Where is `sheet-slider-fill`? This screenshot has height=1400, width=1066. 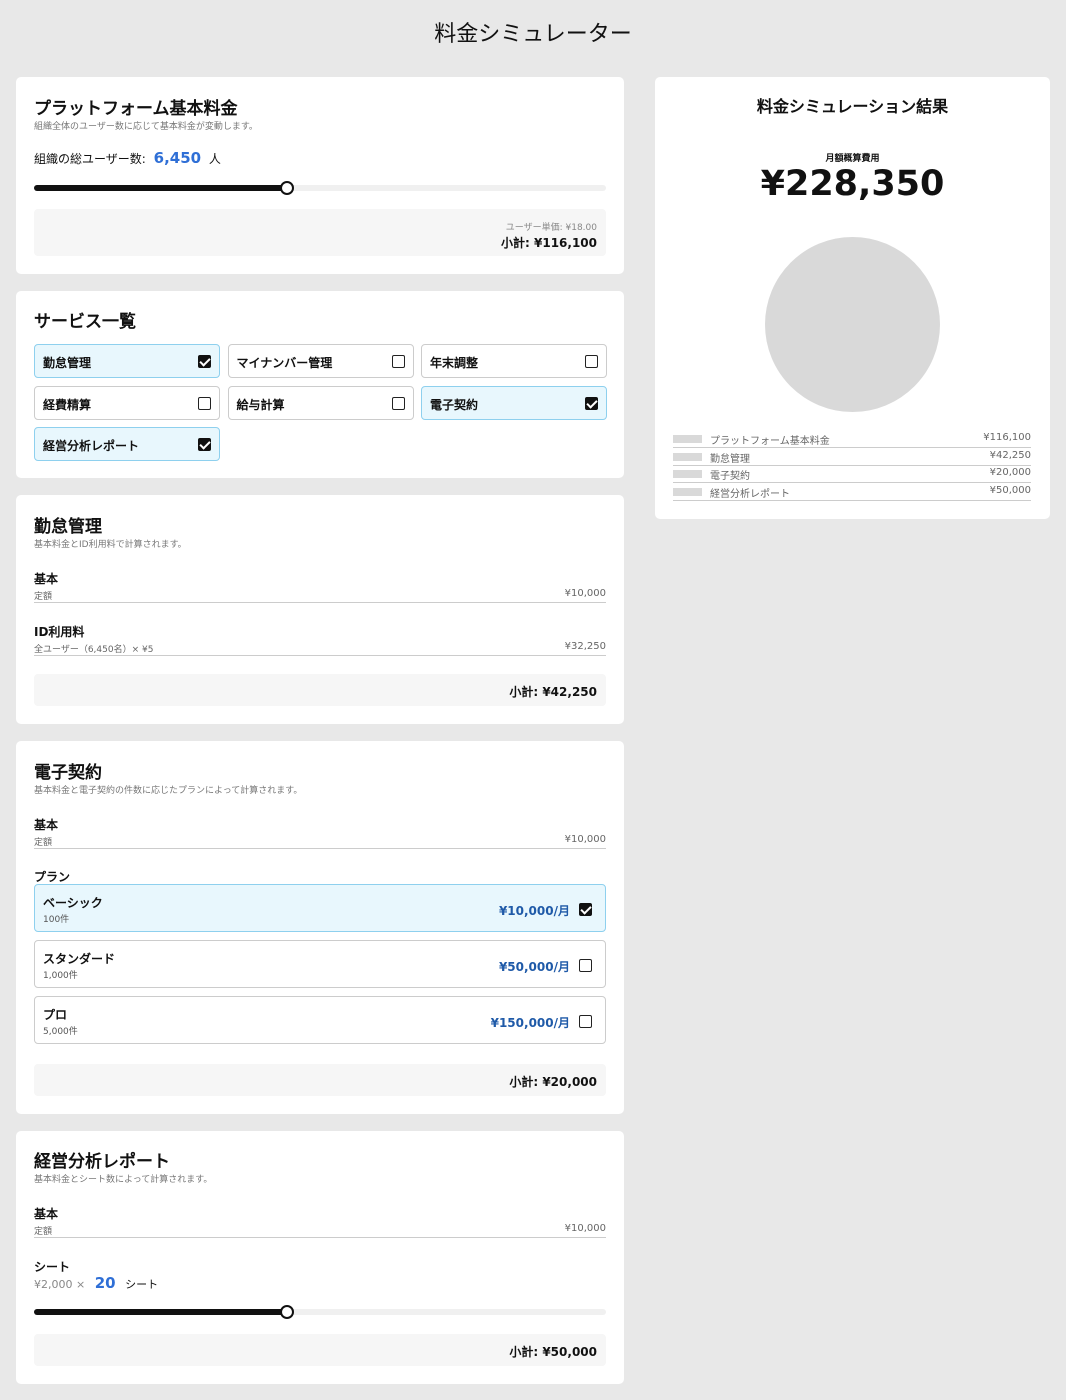
sheet-slider-fill is located at coordinates (160, 1312).